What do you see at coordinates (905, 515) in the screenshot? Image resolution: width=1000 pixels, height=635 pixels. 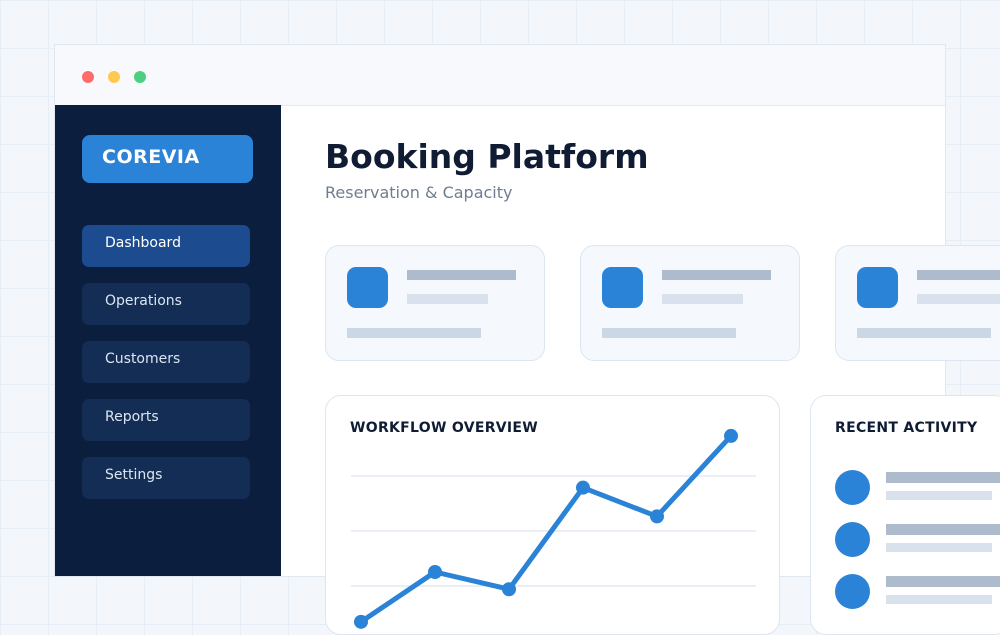 I see `recent-activity-panel: RECENT ACTIVITY` at bounding box center [905, 515].